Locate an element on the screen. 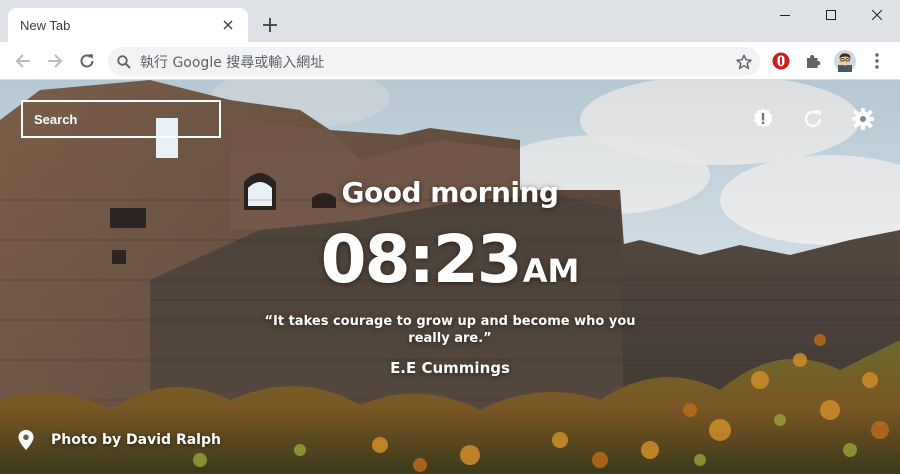 Image resolution: width=900 pixels, height=474 pixels. puzzle-icon is located at coordinates (814, 61).